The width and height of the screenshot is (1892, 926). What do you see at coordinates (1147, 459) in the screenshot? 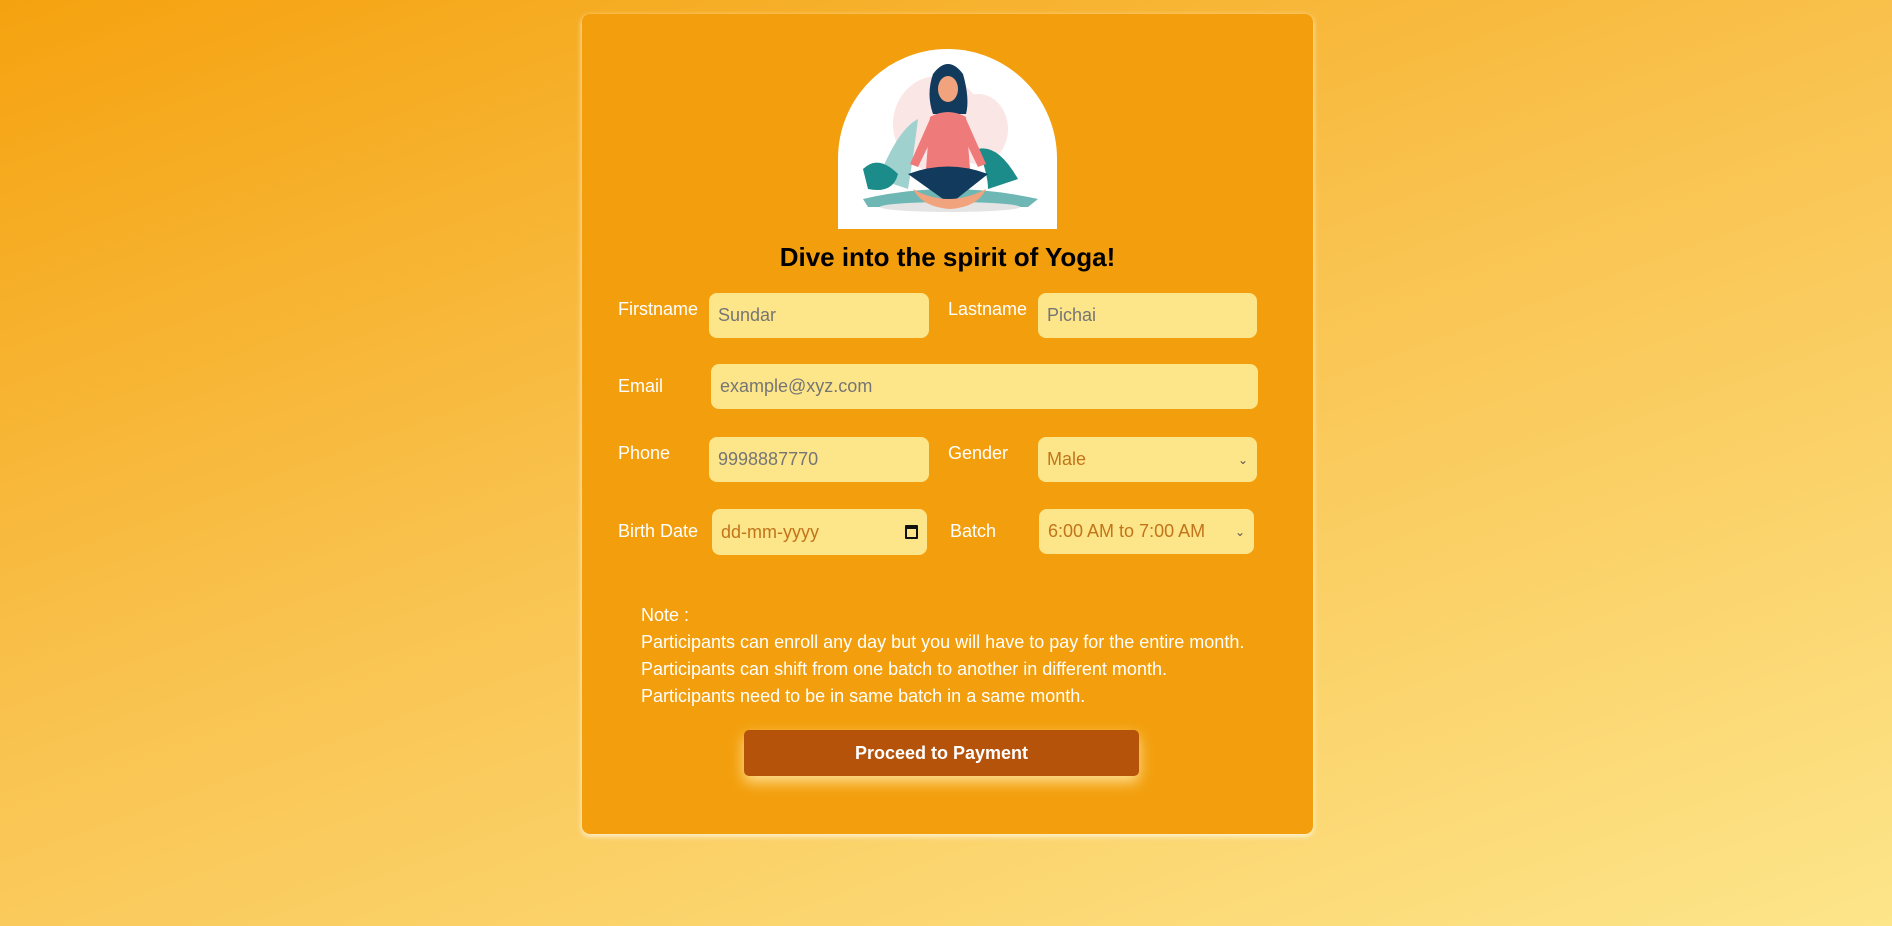
I see `gender-select: Male ⌄` at bounding box center [1147, 459].